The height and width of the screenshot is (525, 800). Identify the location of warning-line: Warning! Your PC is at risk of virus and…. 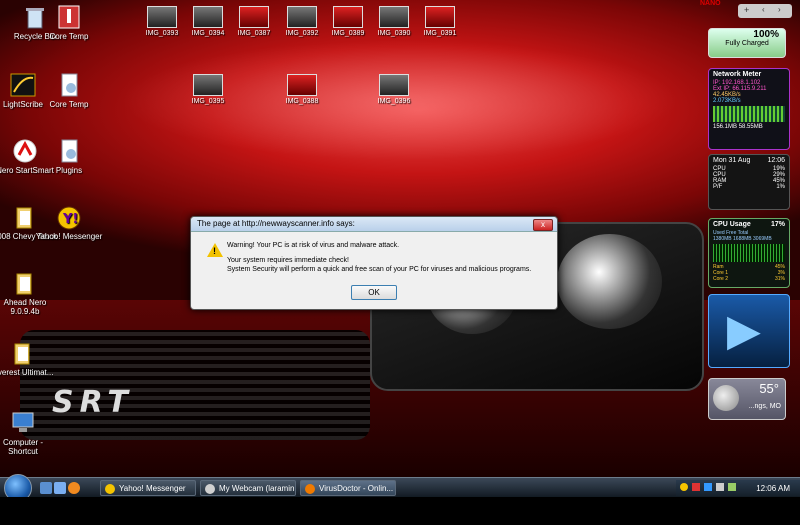
(313, 245).